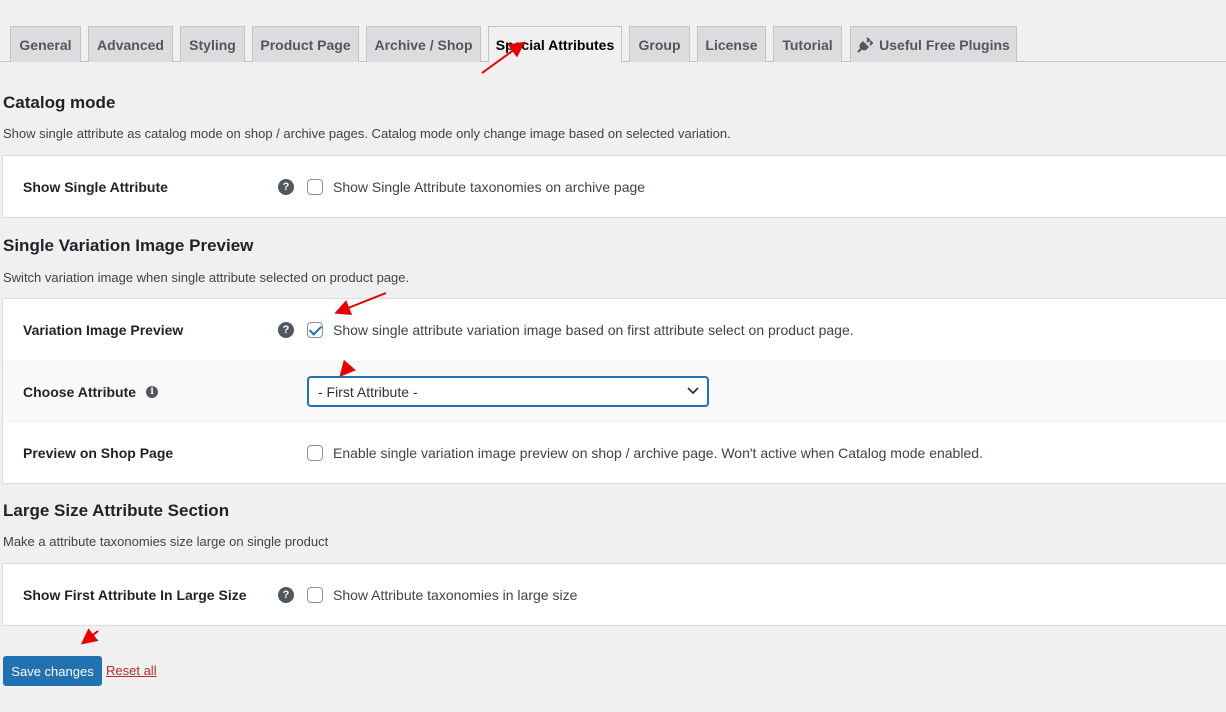  Describe the element at coordinates (98, 452) in the screenshot. I see `preview-on-shop-page-label: Preview on Shop Page` at that location.